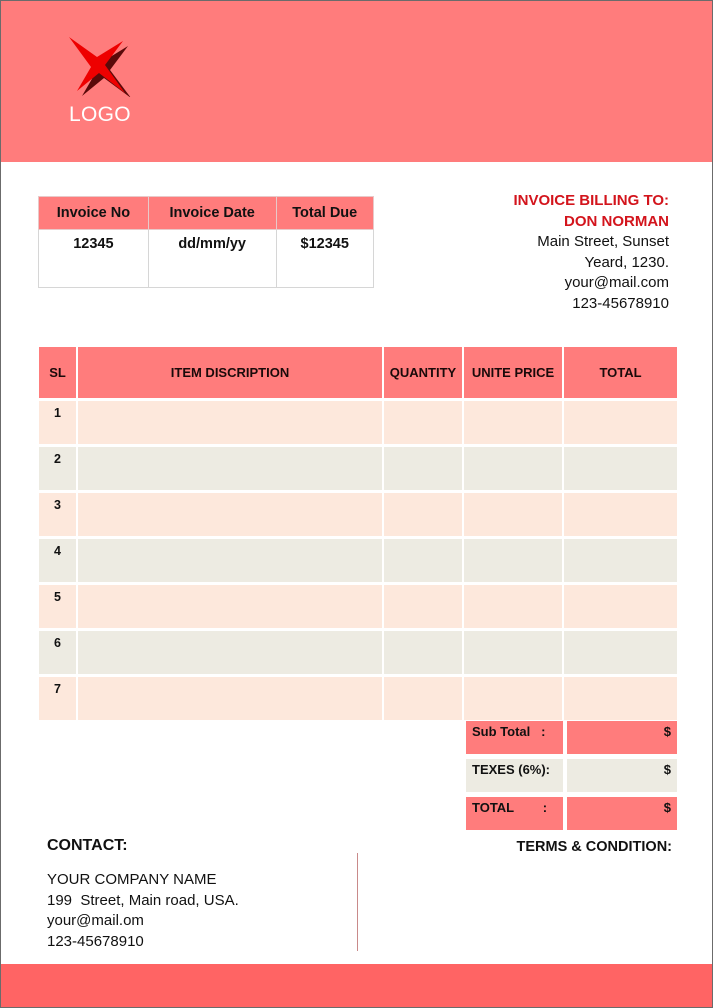 The width and height of the screenshot is (713, 1008). I want to click on footer-divider, so click(357, 902).